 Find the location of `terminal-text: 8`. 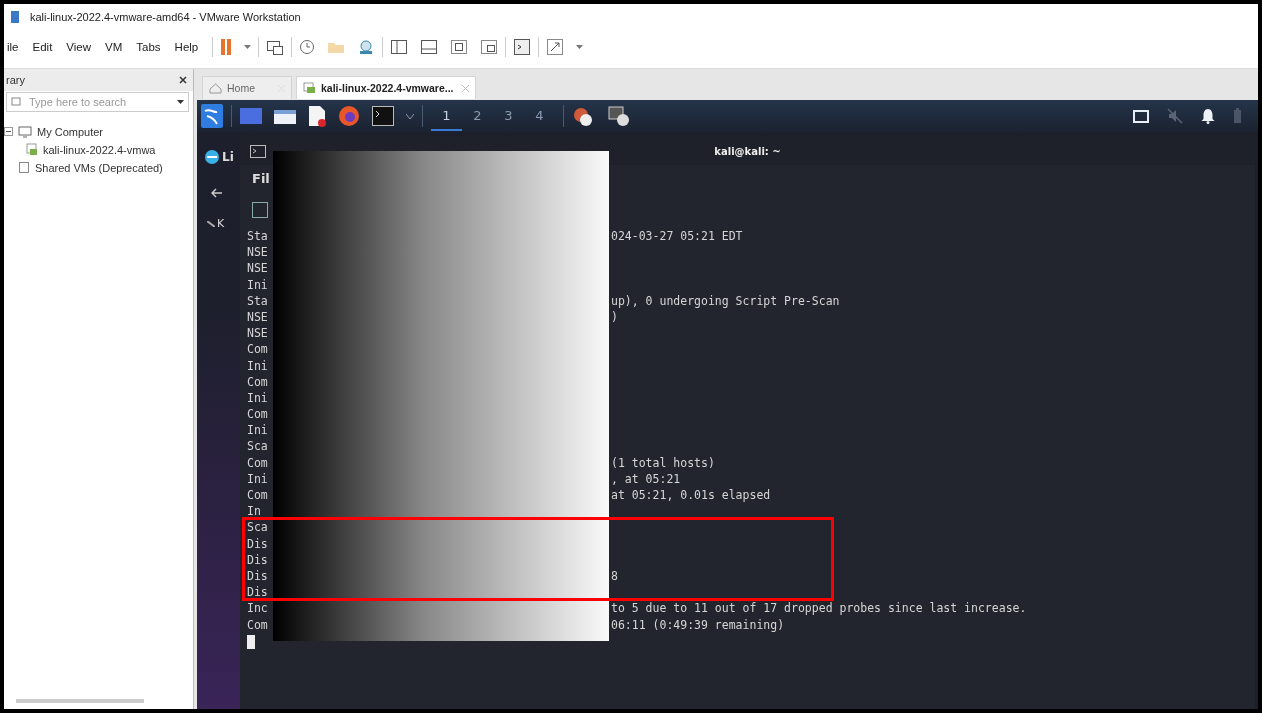

terminal-text: 8 is located at coordinates (614, 576).